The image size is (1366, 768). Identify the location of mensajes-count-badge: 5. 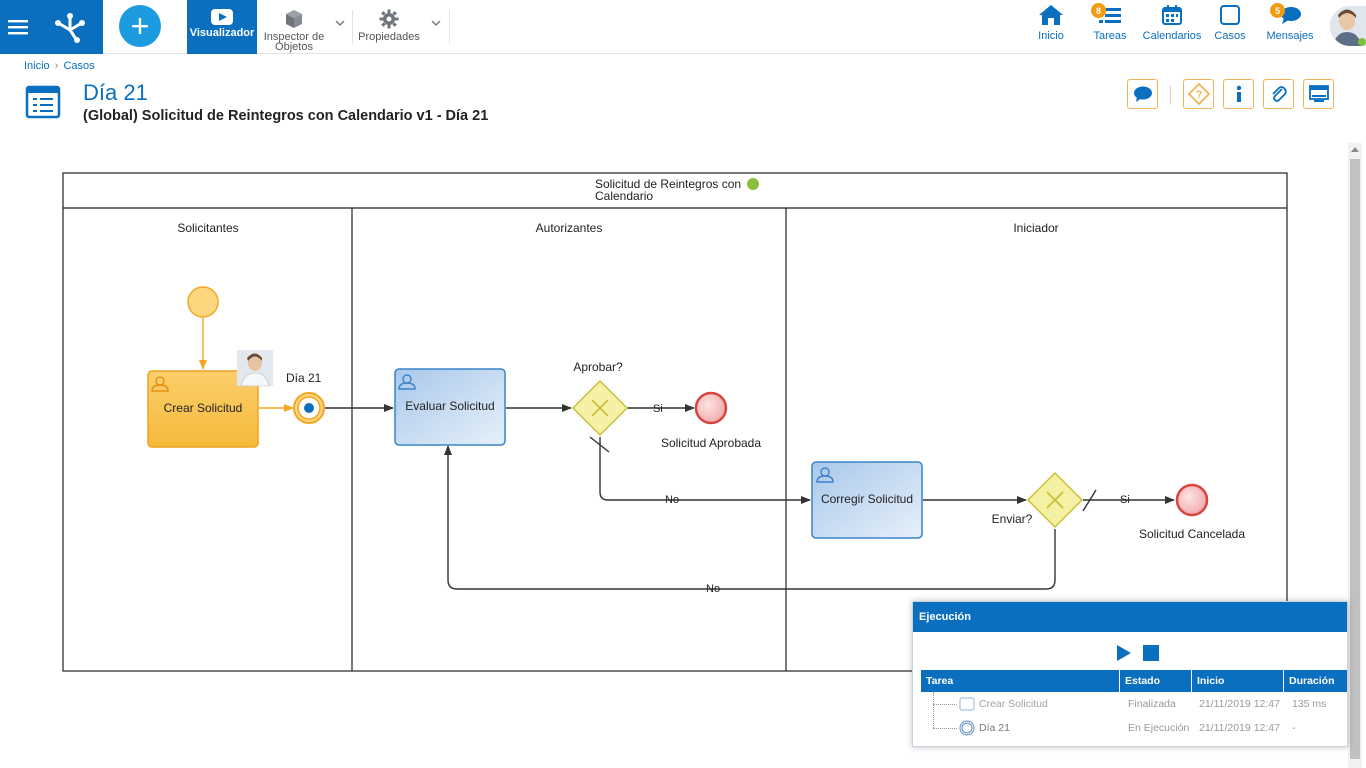
(1277, 10).